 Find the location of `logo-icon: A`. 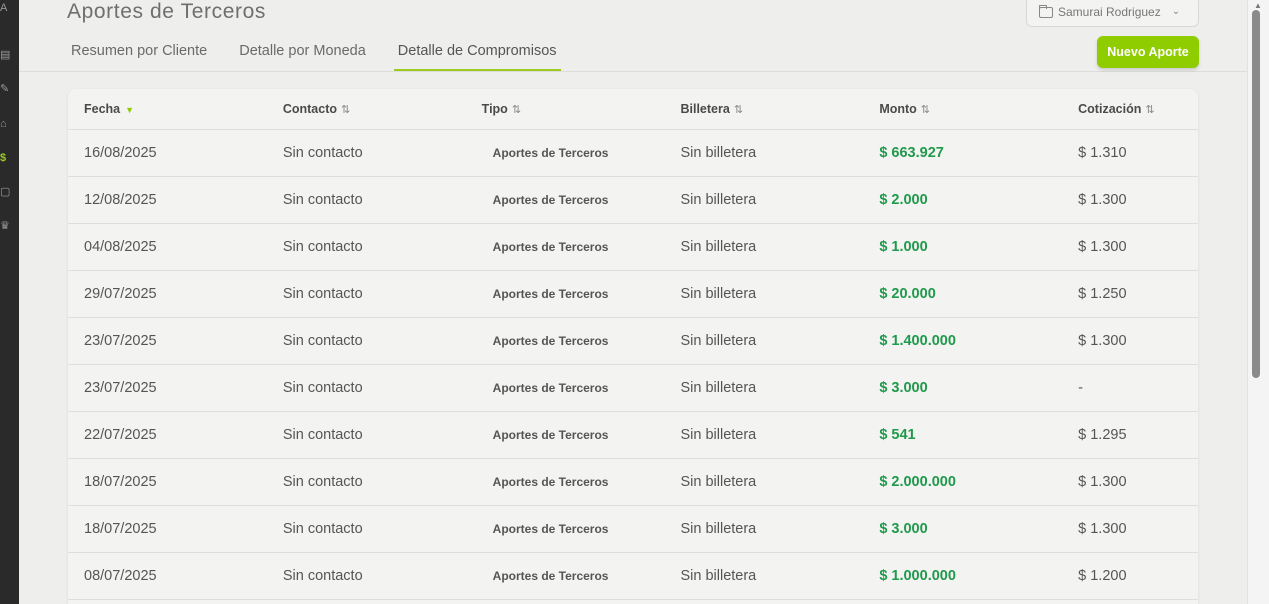

logo-icon: A is located at coordinates (5, 8).